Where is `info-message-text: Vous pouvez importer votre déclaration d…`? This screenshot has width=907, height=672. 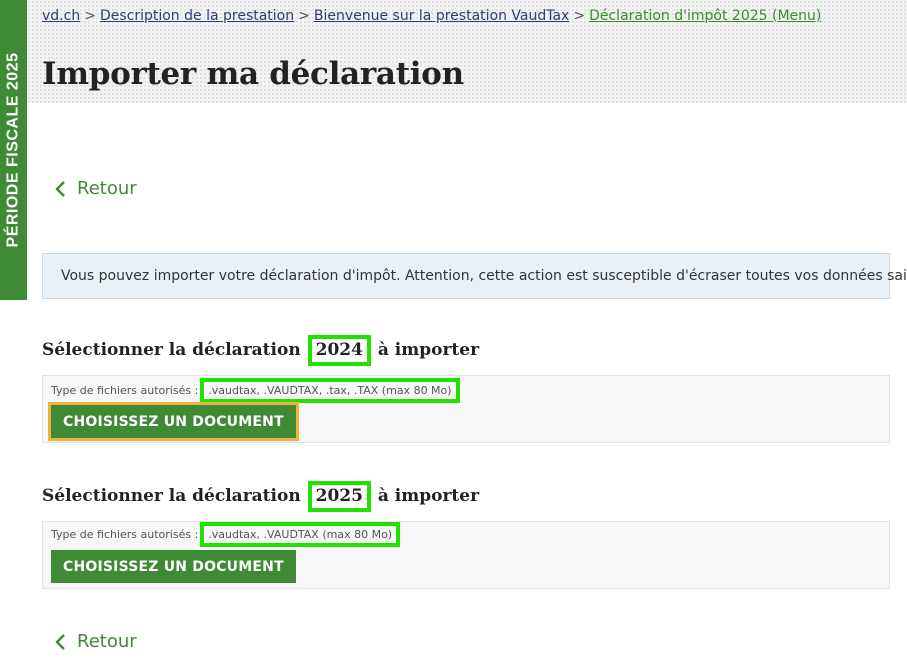
info-message-text: Vous pouvez importer votre déclaration d… is located at coordinates (484, 276).